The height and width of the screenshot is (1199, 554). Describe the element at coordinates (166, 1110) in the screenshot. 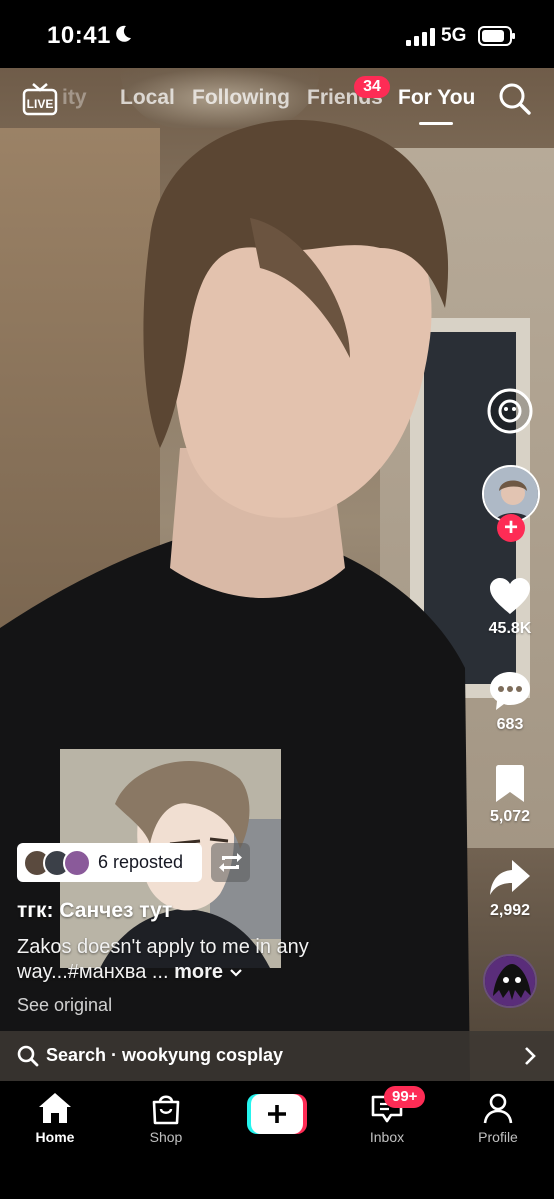

I see `shopping-bag-icon` at that location.